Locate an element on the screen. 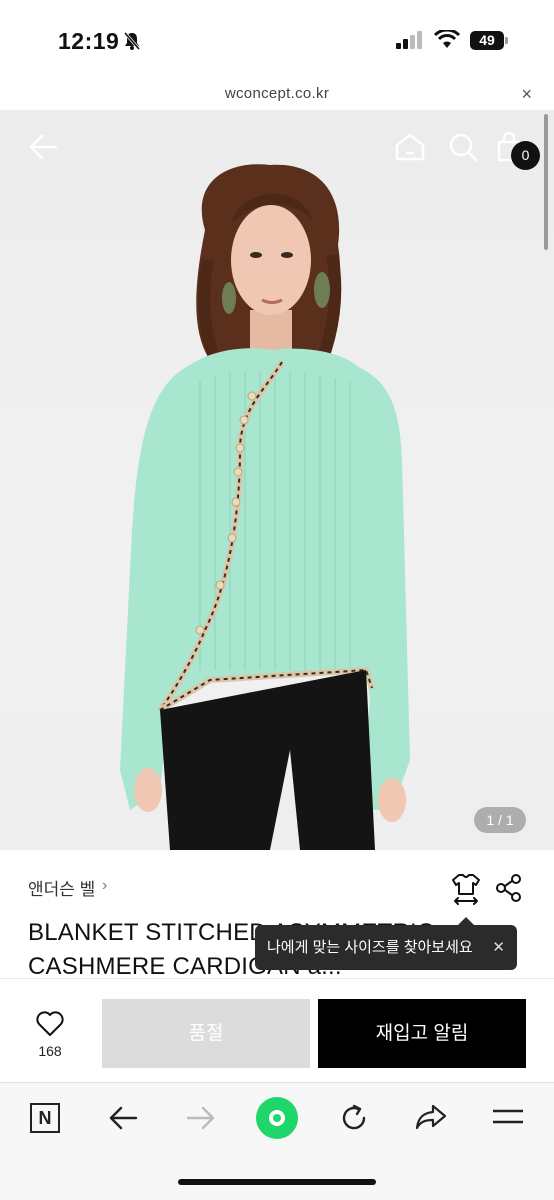 This screenshot has height=1200, width=554. restock-alert-button: 재입고 알림 is located at coordinates (422, 1033).